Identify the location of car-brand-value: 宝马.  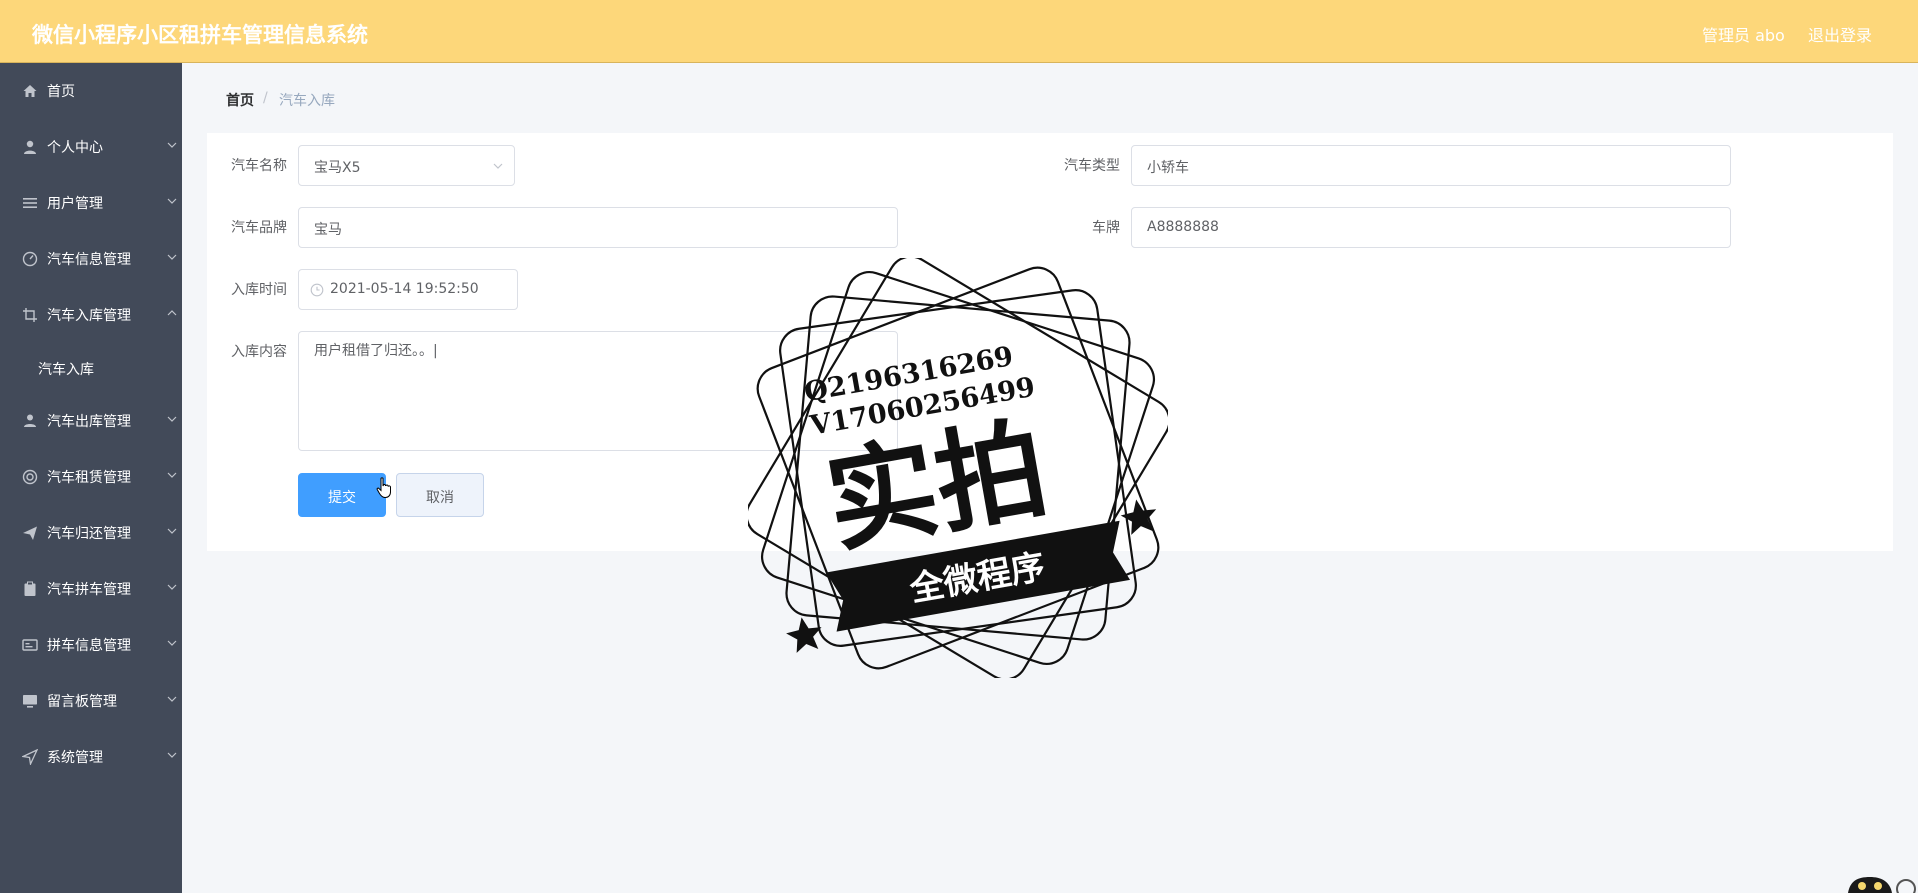
(328, 230).